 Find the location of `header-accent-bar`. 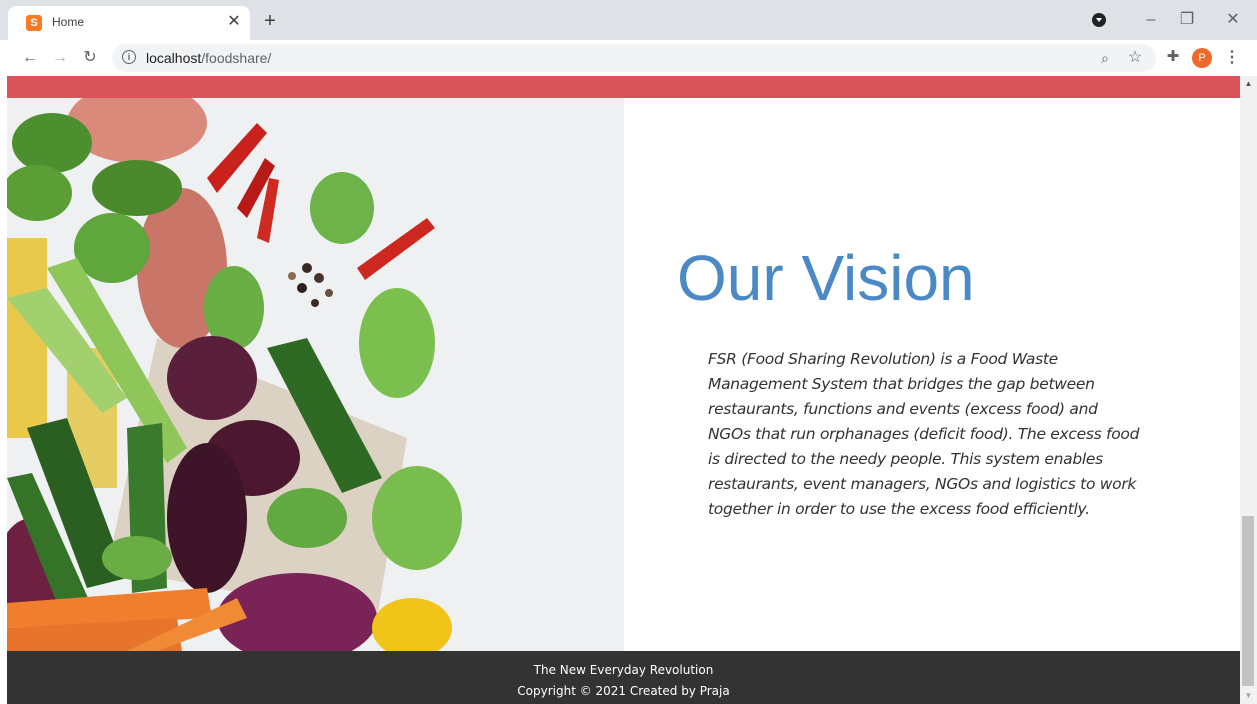

header-accent-bar is located at coordinates (623, 87).